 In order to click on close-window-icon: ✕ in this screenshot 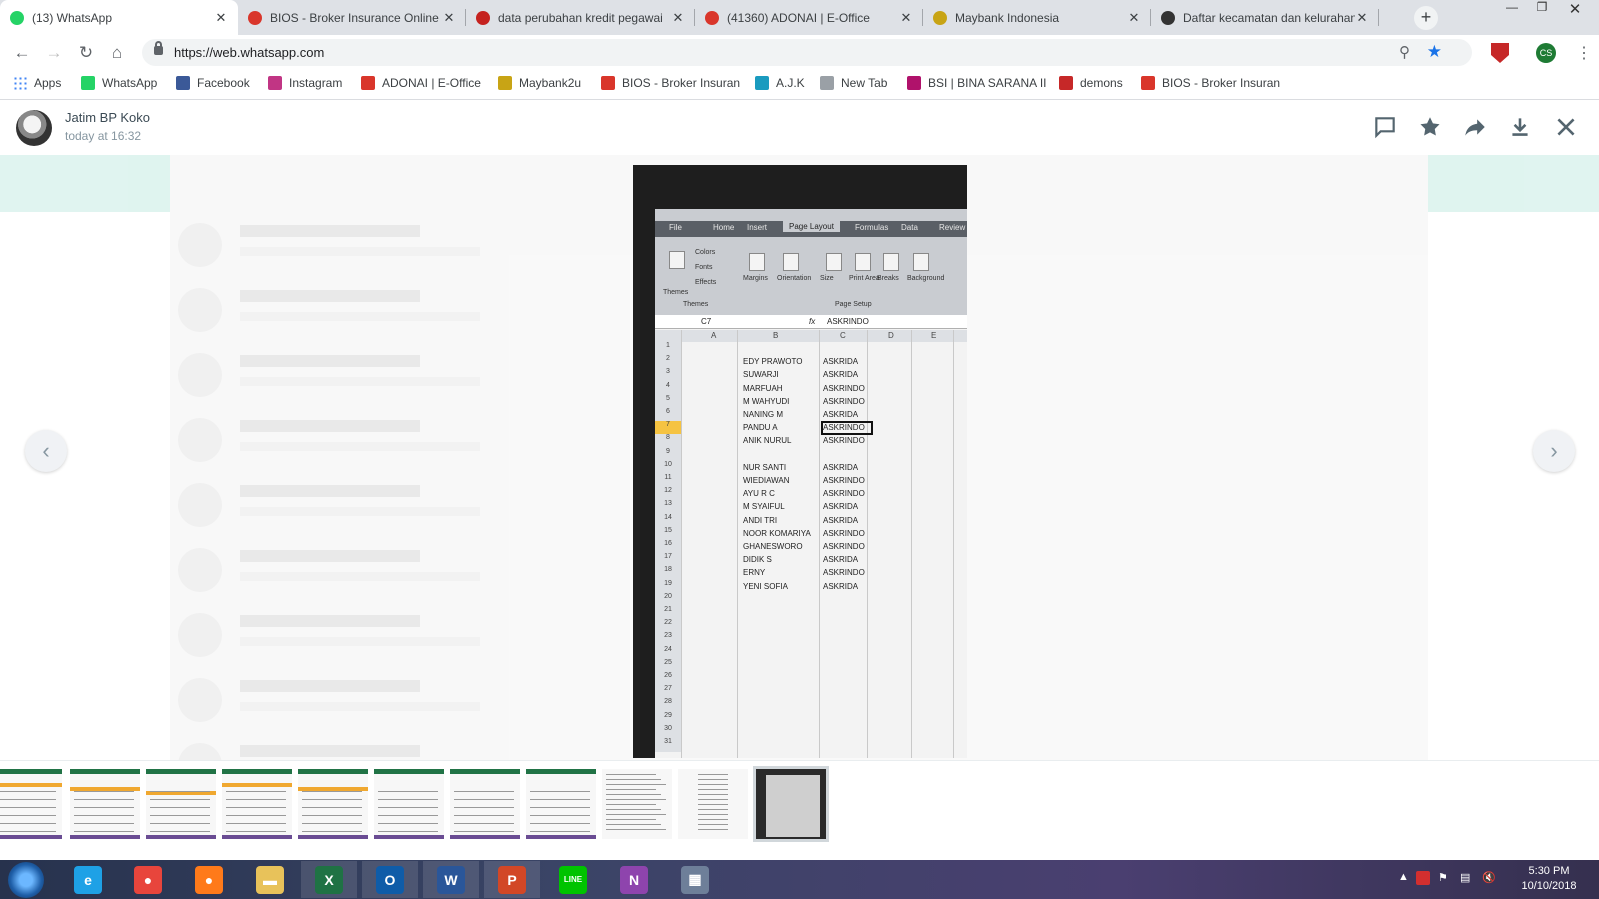, I will do `click(1575, 10)`.